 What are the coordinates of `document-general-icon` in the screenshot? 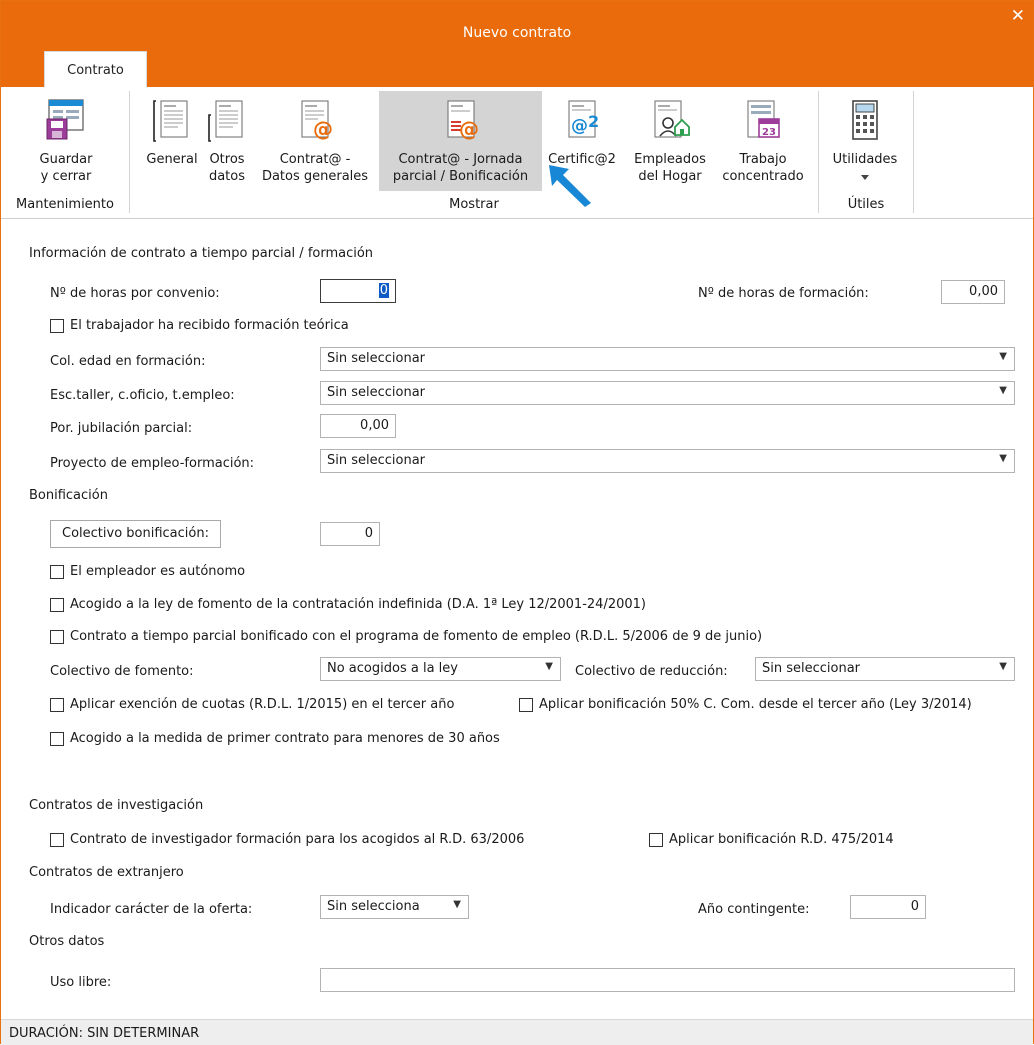 It's located at (170, 121).